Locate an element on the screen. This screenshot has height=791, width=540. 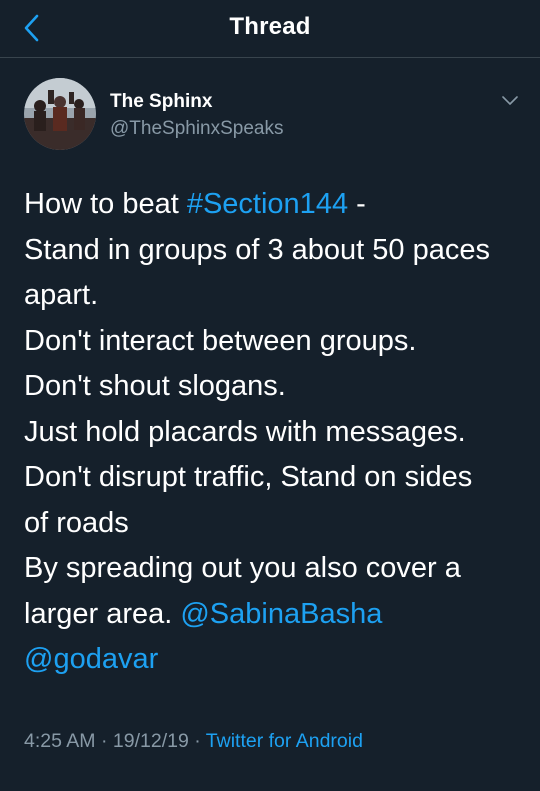
tweet-line: Don't shout slogans. is located at coordinates (155, 386).